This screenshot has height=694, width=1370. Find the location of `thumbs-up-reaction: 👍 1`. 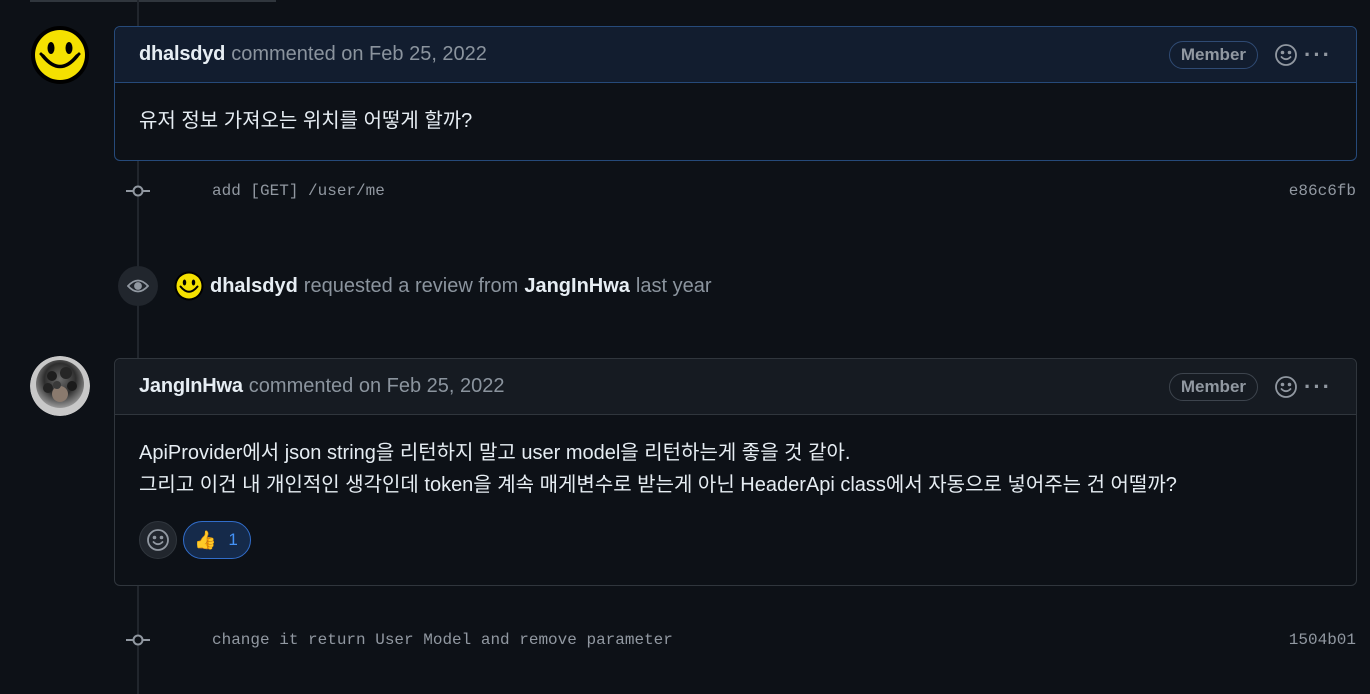

thumbs-up-reaction: 👍 1 is located at coordinates (217, 540).